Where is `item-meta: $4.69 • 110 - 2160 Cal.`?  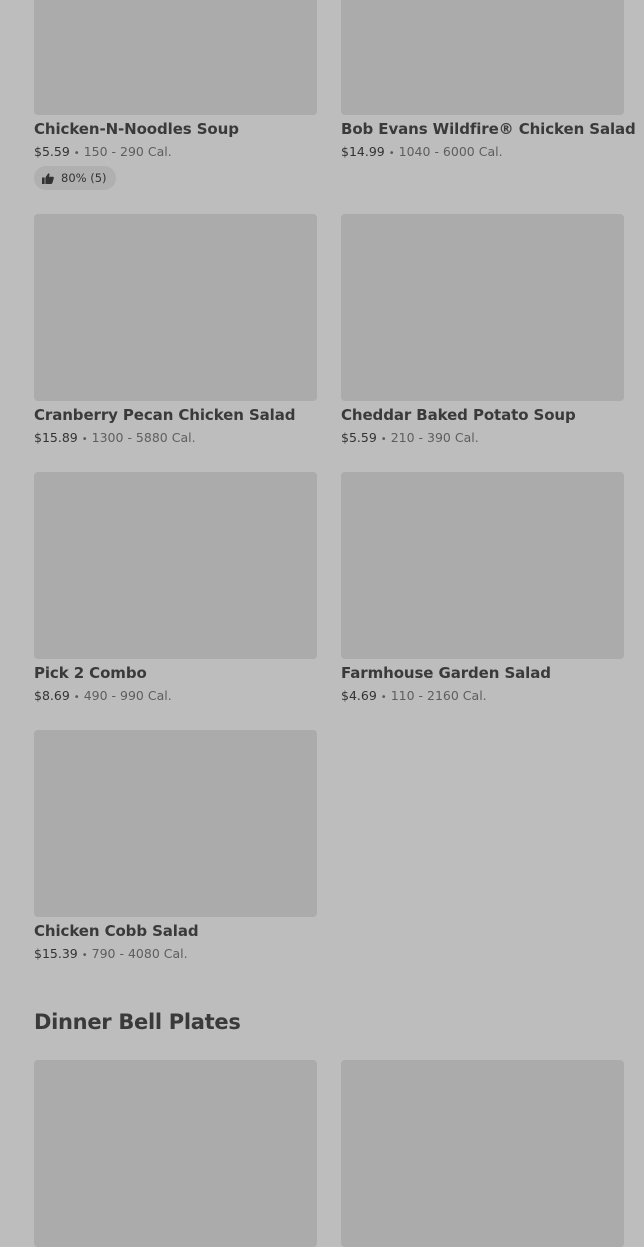 item-meta: $4.69 • 110 - 2160 Cal. is located at coordinates (414, 695).